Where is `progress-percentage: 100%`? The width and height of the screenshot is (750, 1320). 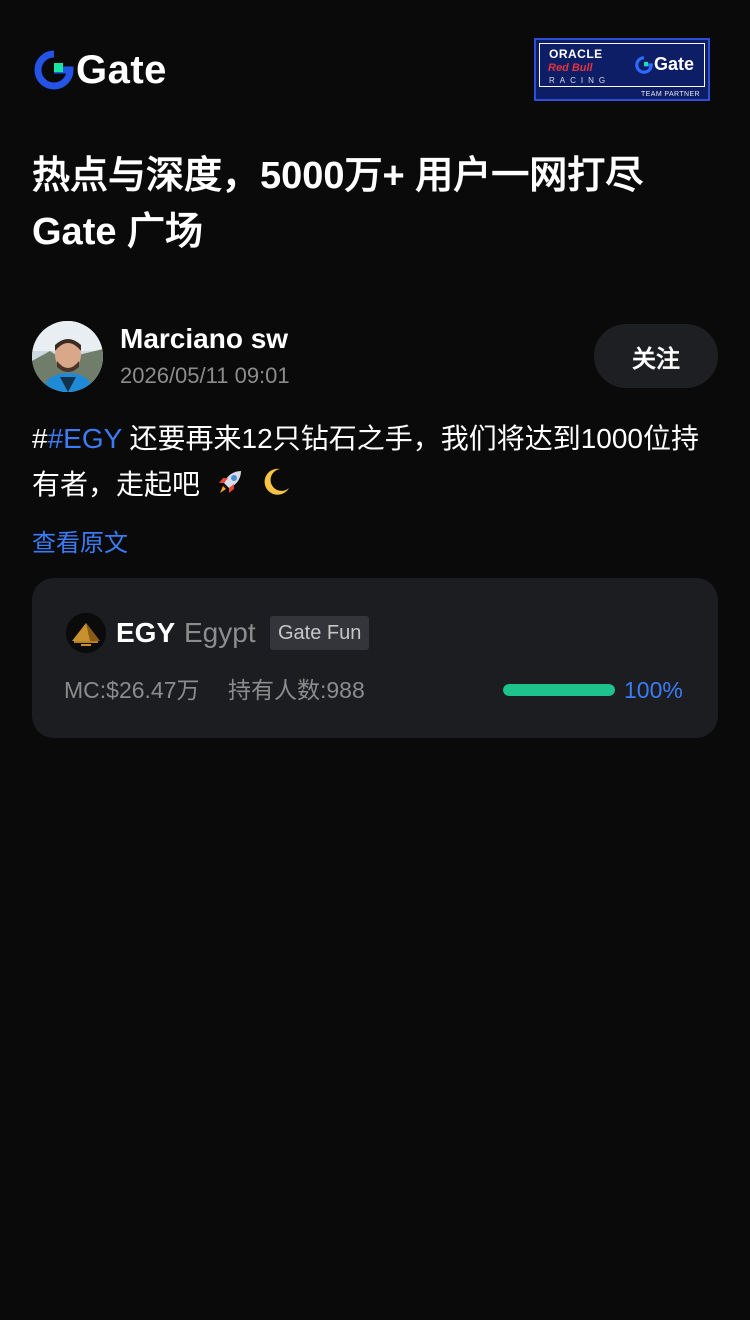
progress-percentage: 100% is located at coordinates (653, 690).